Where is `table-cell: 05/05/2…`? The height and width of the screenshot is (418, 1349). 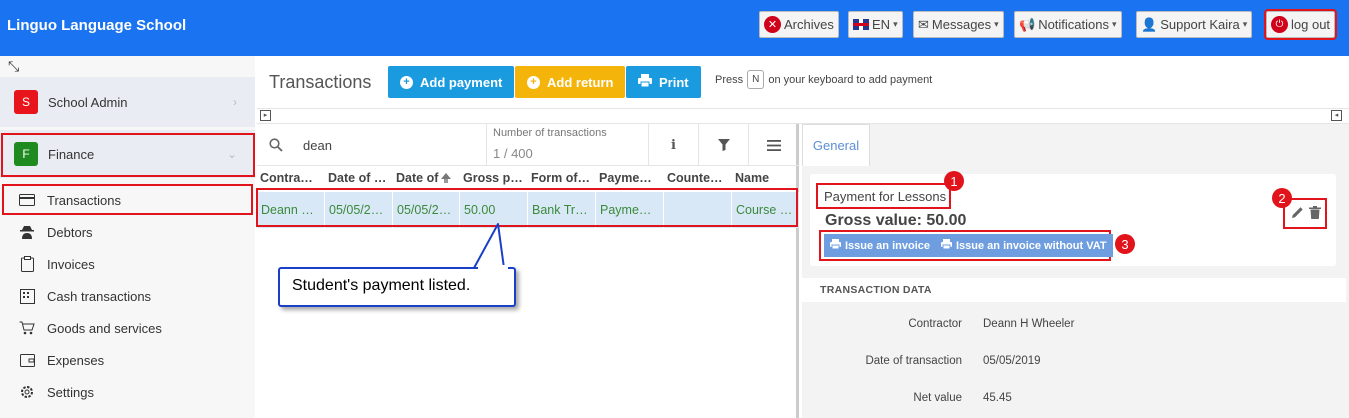
table-cell: 05/05/2… is located at coordinates (426, 210).